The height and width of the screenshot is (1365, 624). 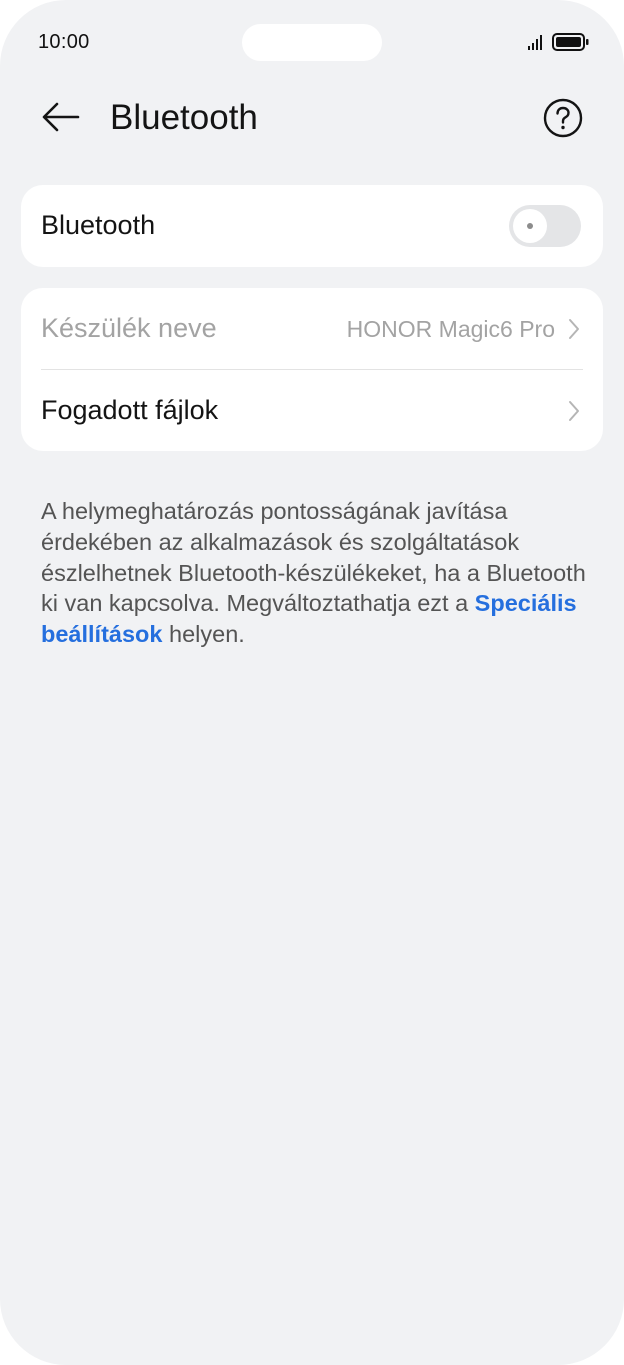 What do you see at coordinates (570, 42) in the screenshot?
I see `battery-icon` at bounding box center [570, 42].